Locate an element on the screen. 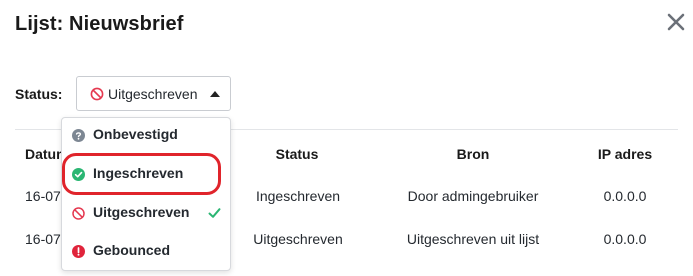  column-header-ip: IP adres is located at coordinates (625, 154).